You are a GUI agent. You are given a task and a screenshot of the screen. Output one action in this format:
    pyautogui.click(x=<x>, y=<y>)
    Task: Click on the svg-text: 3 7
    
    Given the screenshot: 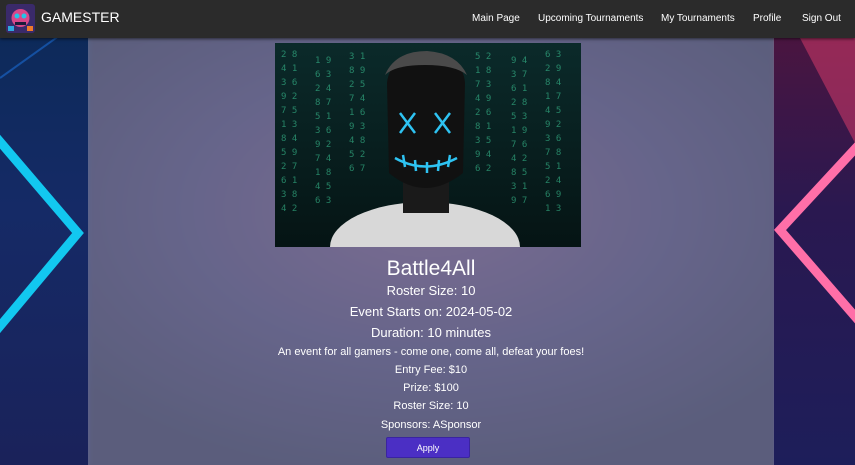 What is the action you would take?
    pyautogui.click(x=519, y=75)
    